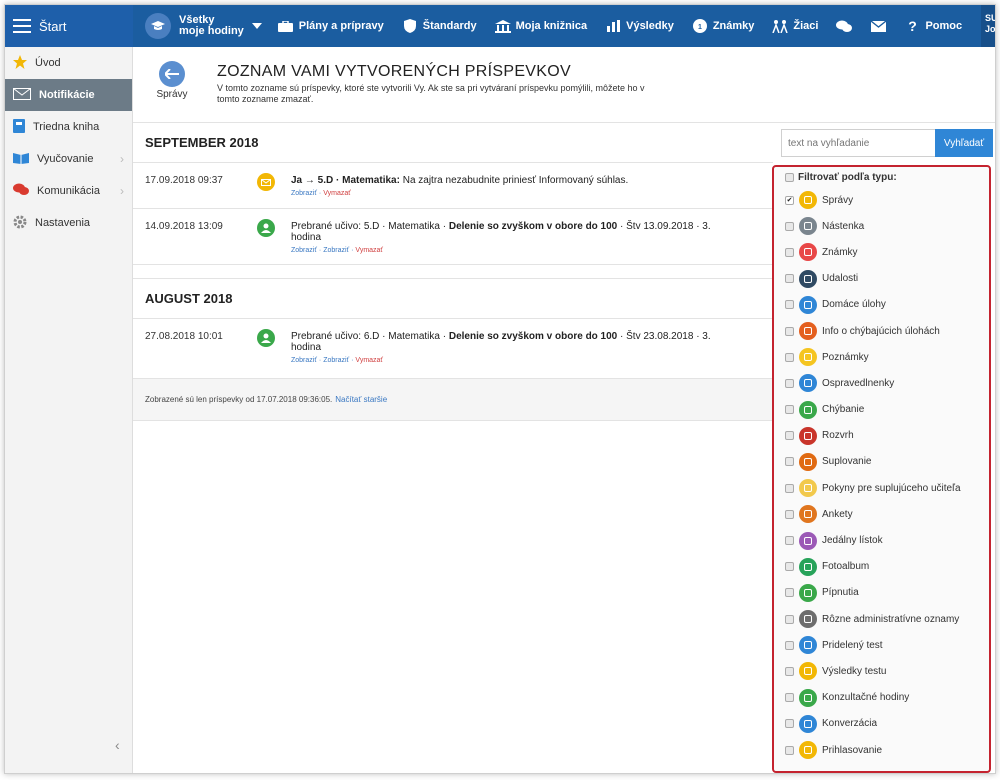  I want to click on filter-item: Jedálny lístok, so click(881, 540).